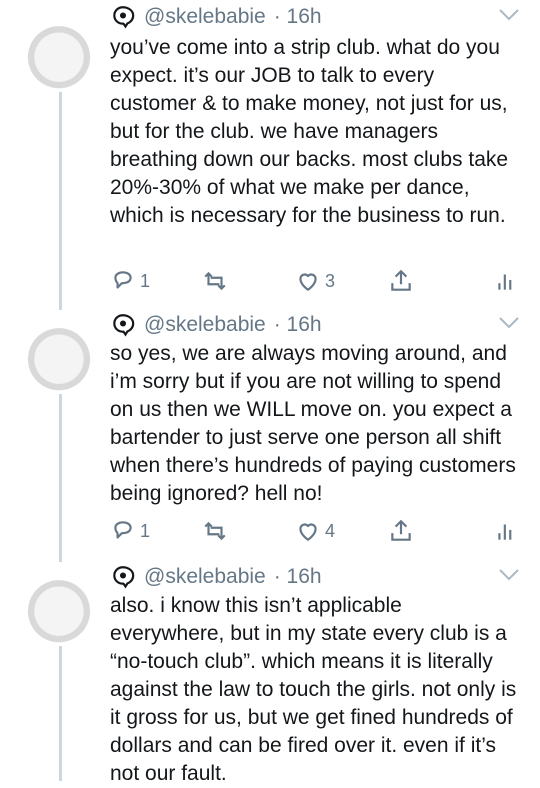  I want to click on tweet-actions: 1 3, so click(315, 281).